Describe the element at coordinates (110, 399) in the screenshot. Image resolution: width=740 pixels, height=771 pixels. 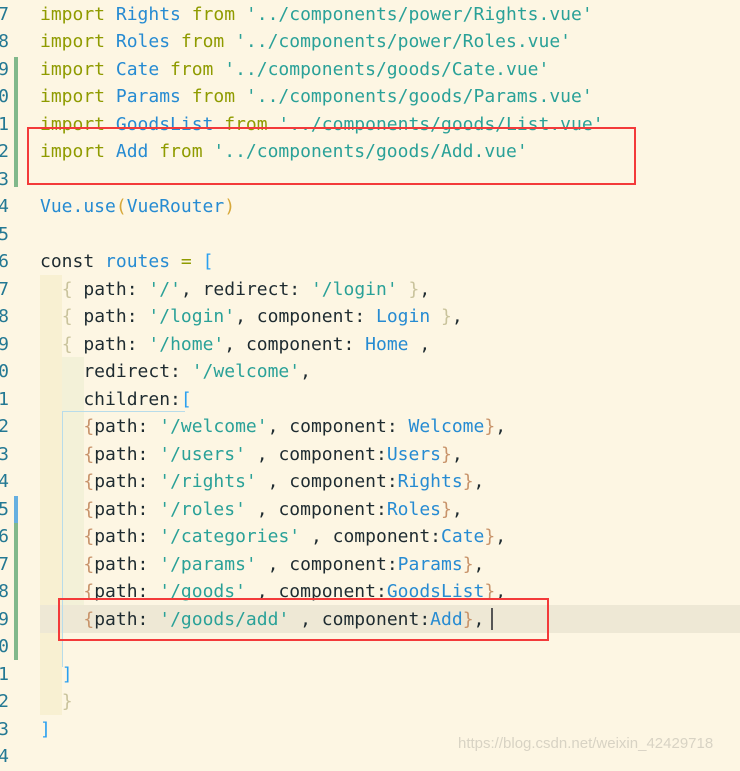
I see `code-token: children:` at that location.